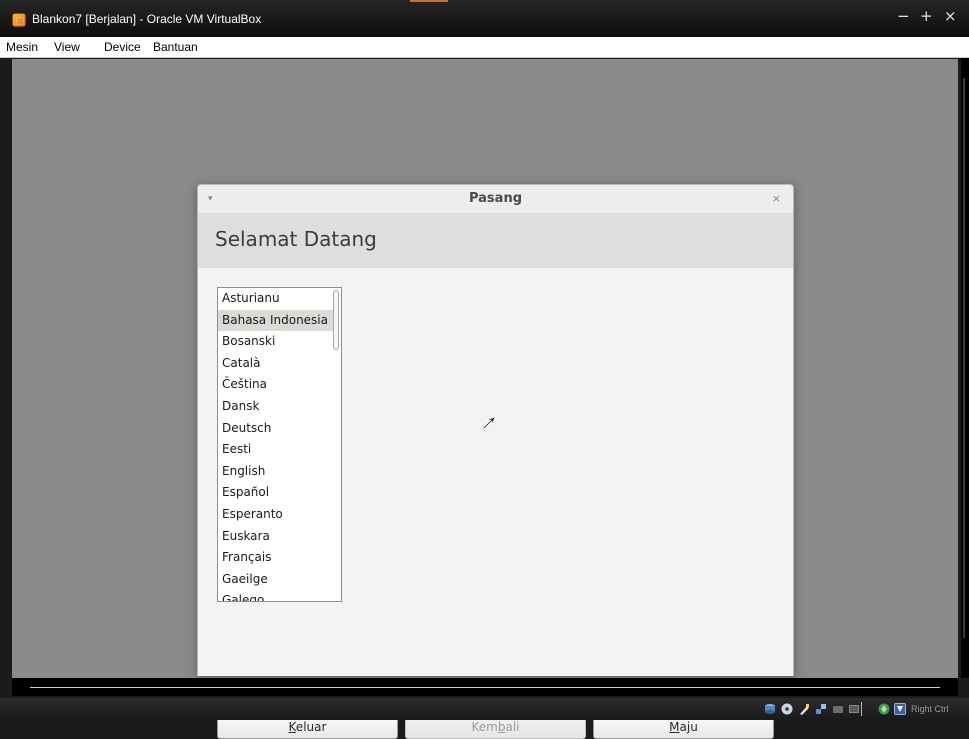 This screenshot has width=969, height=739. What do you see at coordinates (688, 727) in the screenshot?
I see `forward-label-post: aju` at bounding box center [688, 727].